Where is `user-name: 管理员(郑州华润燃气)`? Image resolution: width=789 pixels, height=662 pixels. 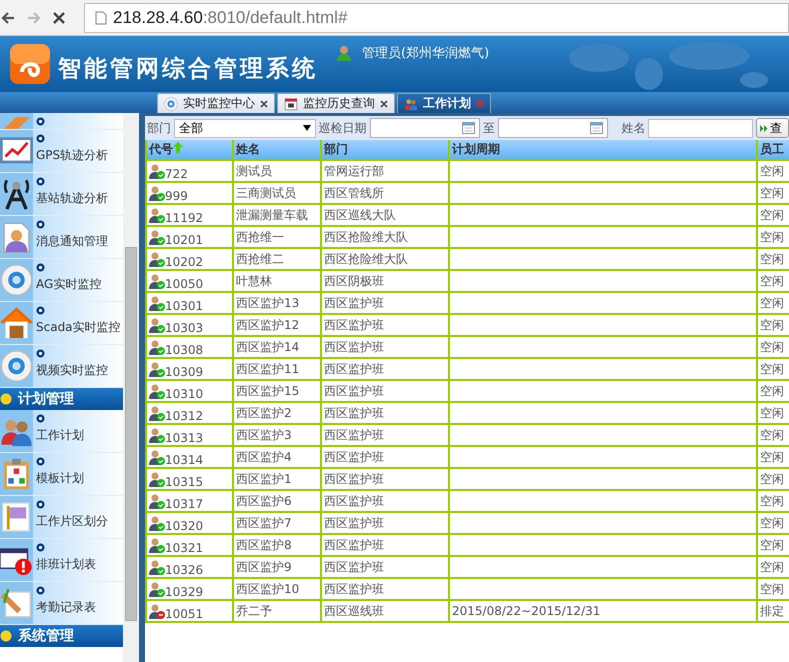 user-name: 管理员(郑州华润燃气) is located at coordinates (426, 53).